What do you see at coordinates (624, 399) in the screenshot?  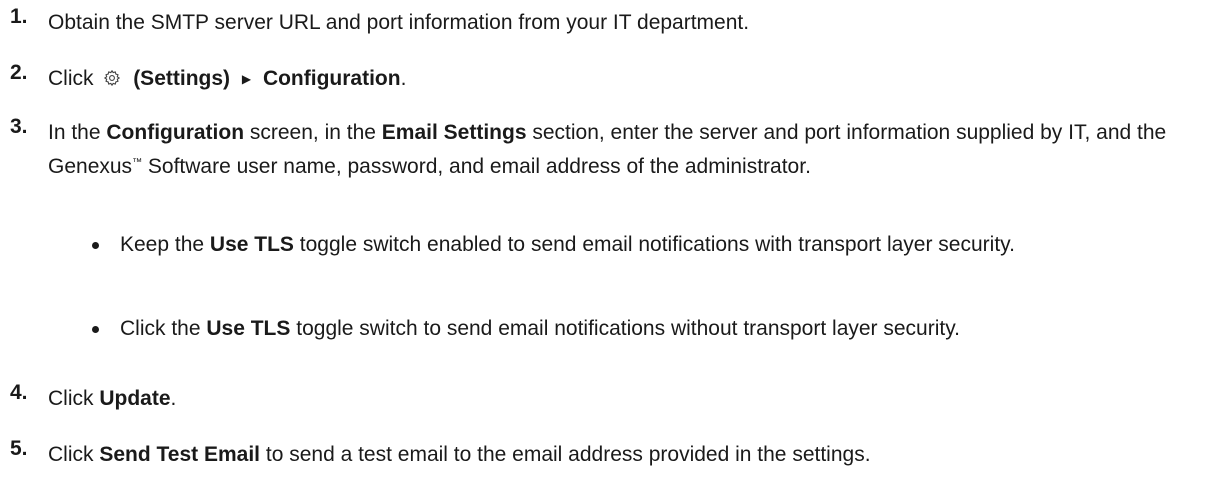 I see `step-text: Click Update.` at bounding box center [624, 399].